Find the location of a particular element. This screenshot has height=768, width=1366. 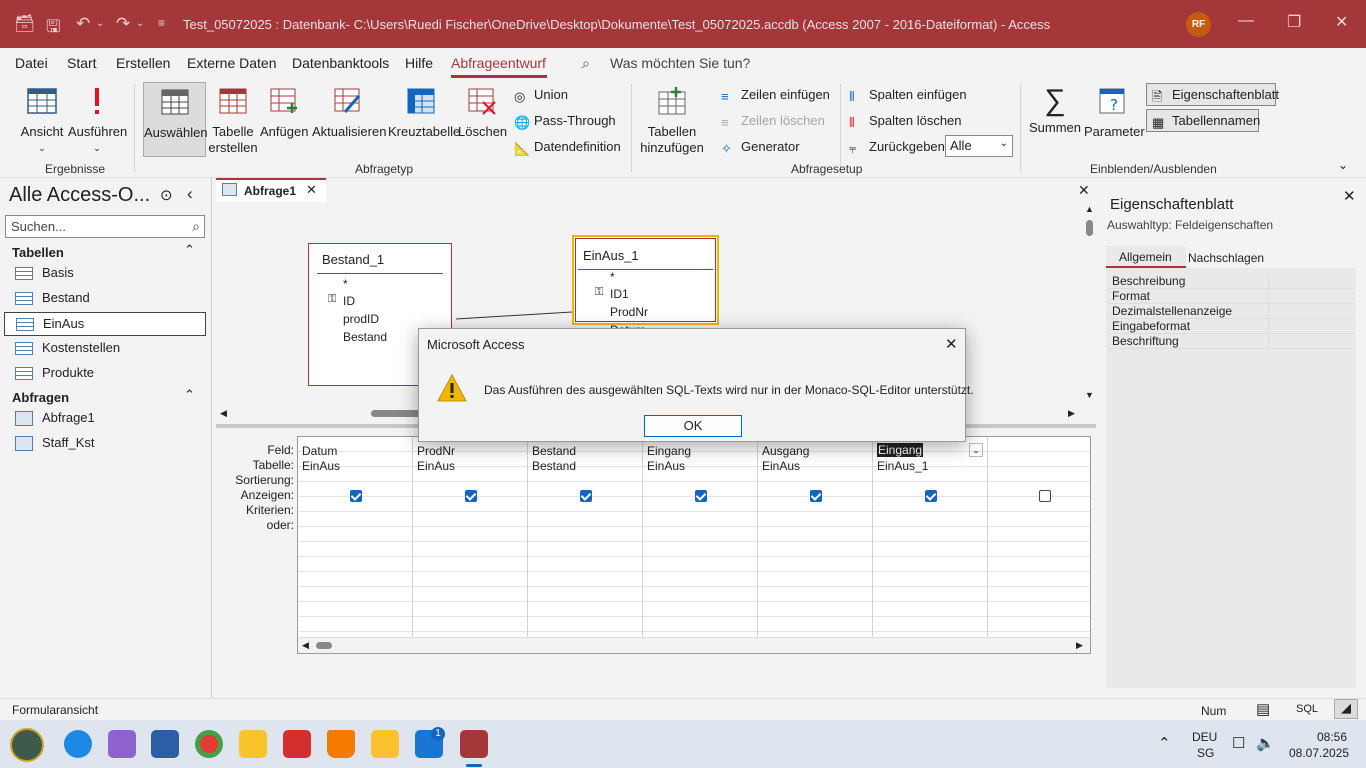

tabellennamen-button: ▦ Tabellennamen is located at coordinates (1203, 120).